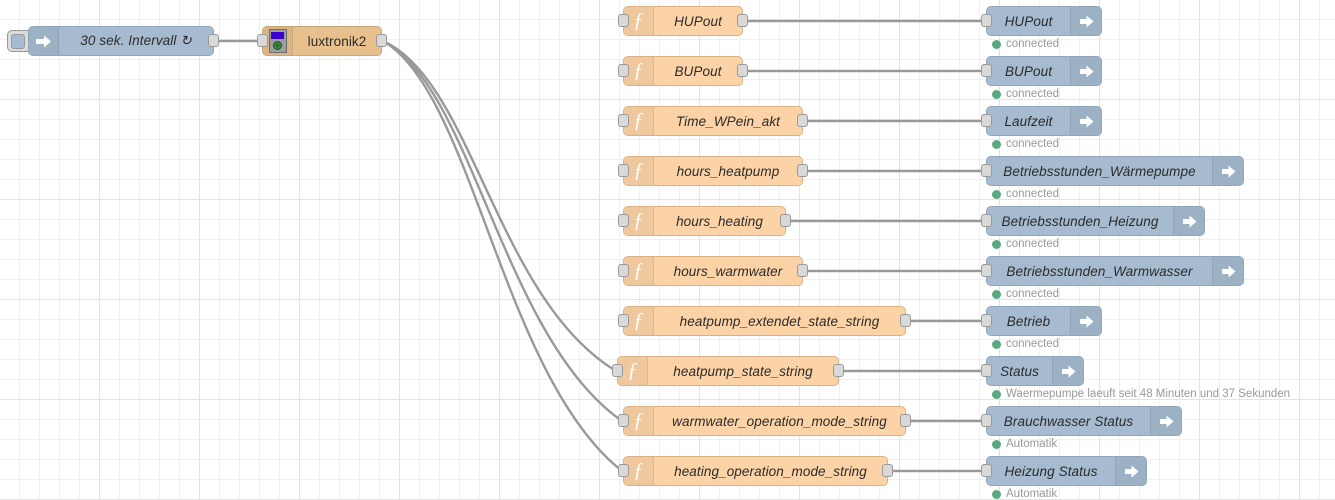 The width and height of the screenshot is (1335, 500). I want to click on function-node: ƒ HUPout, so click(683, 21).